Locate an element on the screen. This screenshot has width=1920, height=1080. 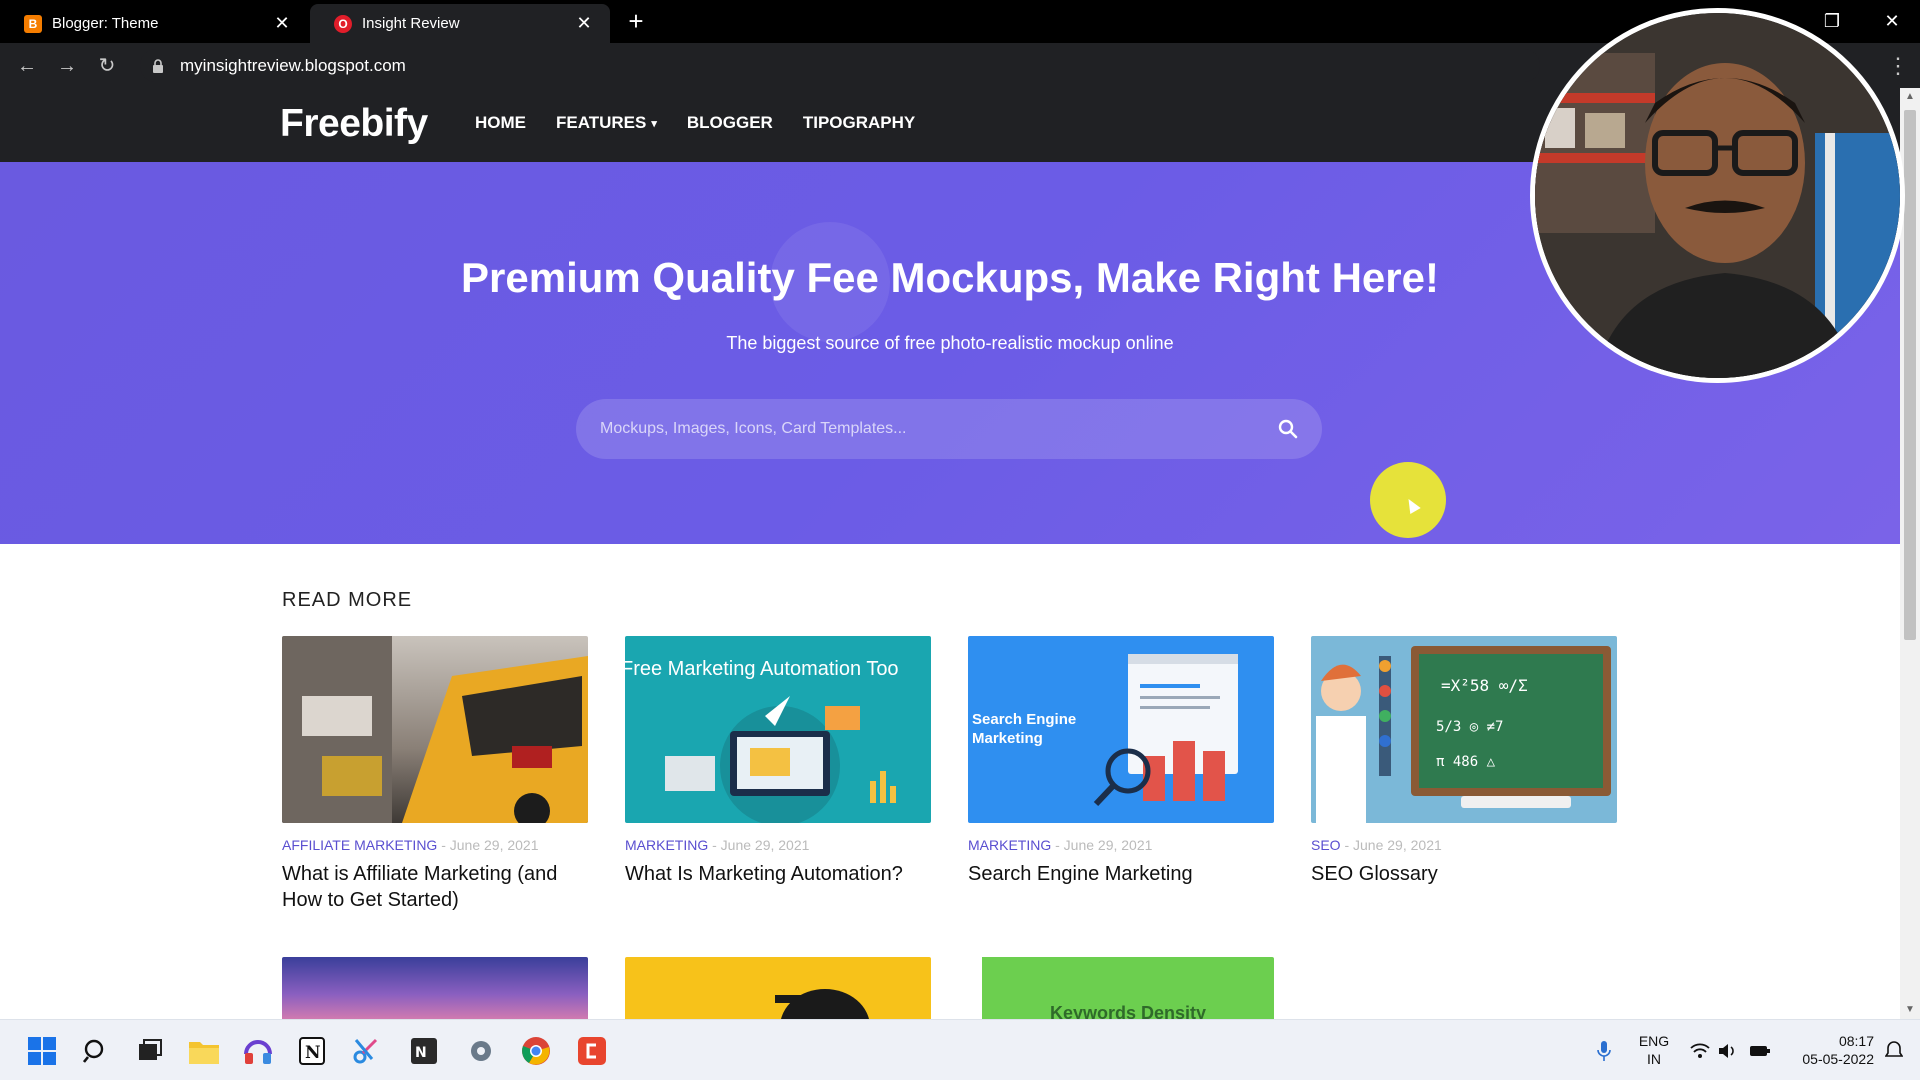
forward-button: → is located at coordinates (67, 66).